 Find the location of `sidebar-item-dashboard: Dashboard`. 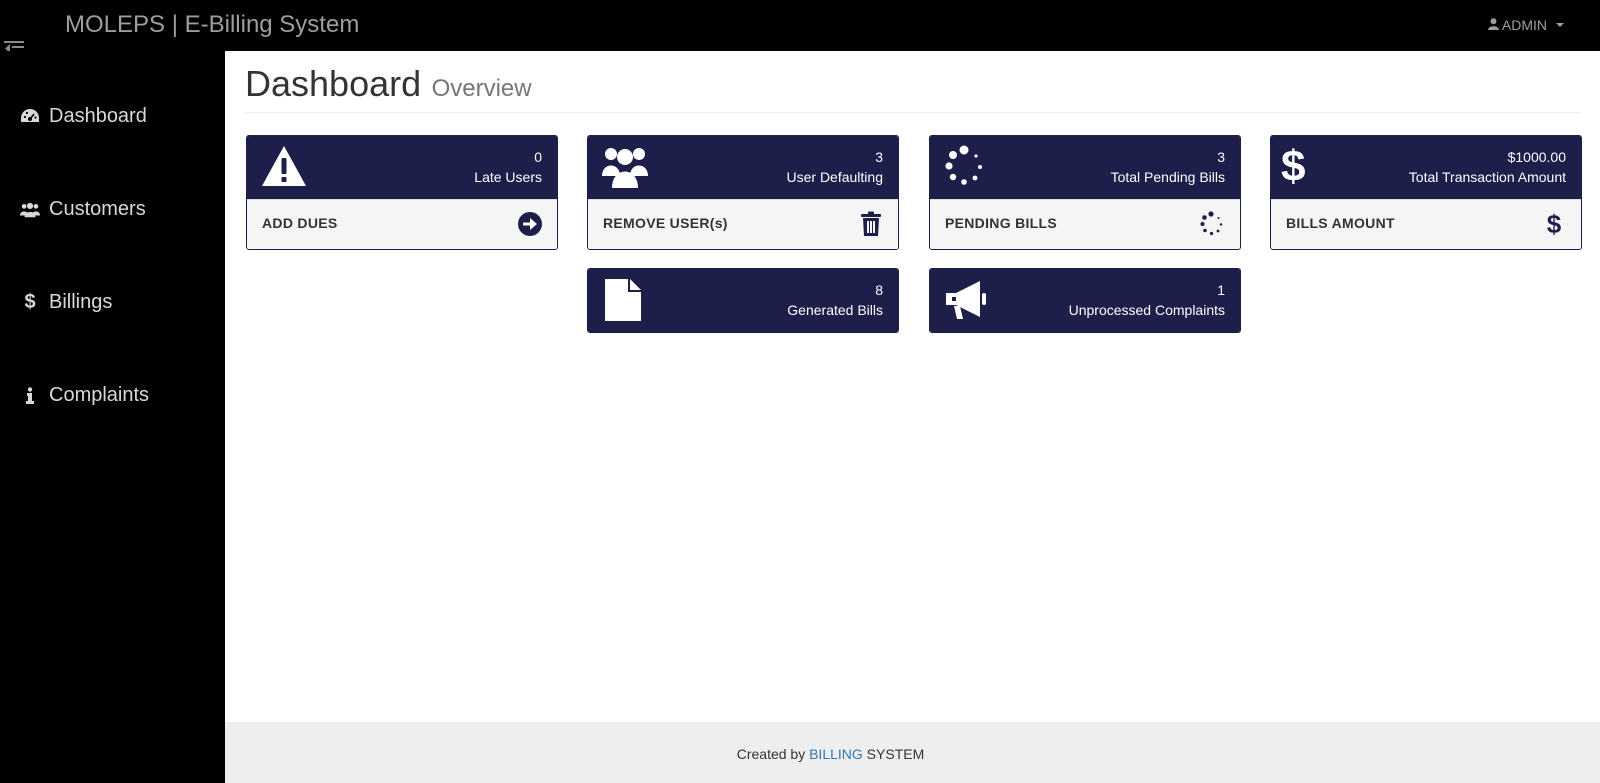

sidebar-item-dashboard: Dashboard is located at coordinates (83, 116).